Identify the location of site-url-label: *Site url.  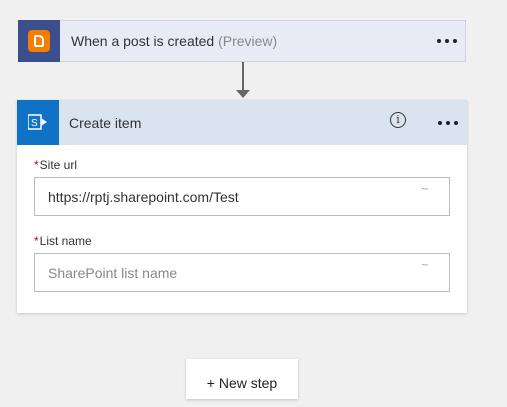
(55, 165).